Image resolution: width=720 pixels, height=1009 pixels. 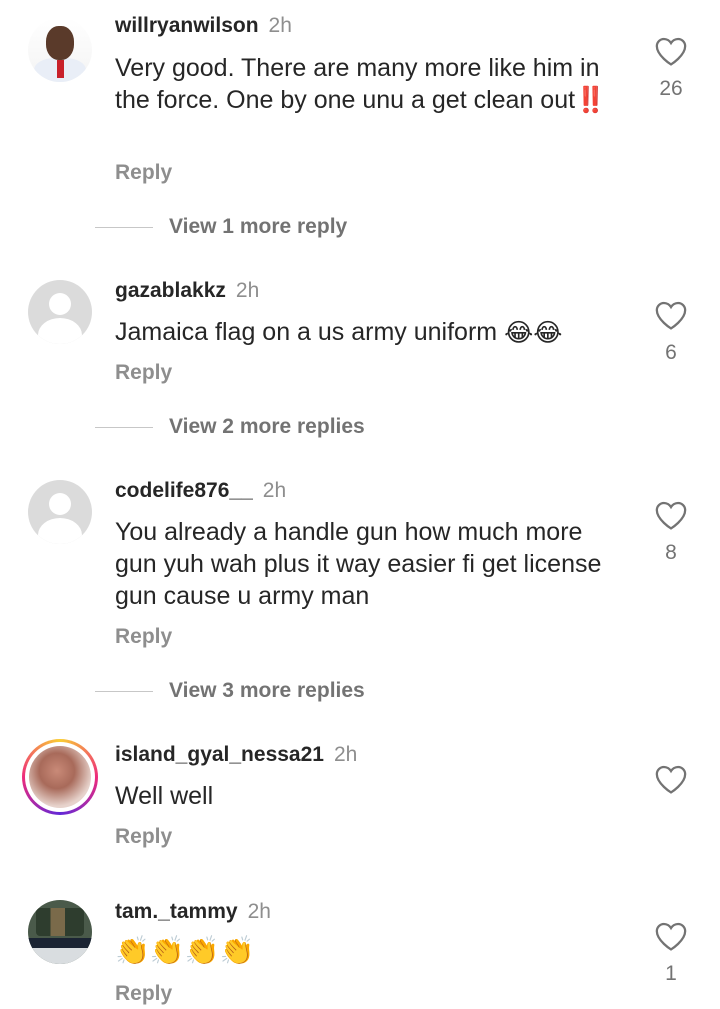 What do you see at coordinates (375, 796) in the screenshot?
I see `comment-text: Well well` at bounding box center [375, 796].